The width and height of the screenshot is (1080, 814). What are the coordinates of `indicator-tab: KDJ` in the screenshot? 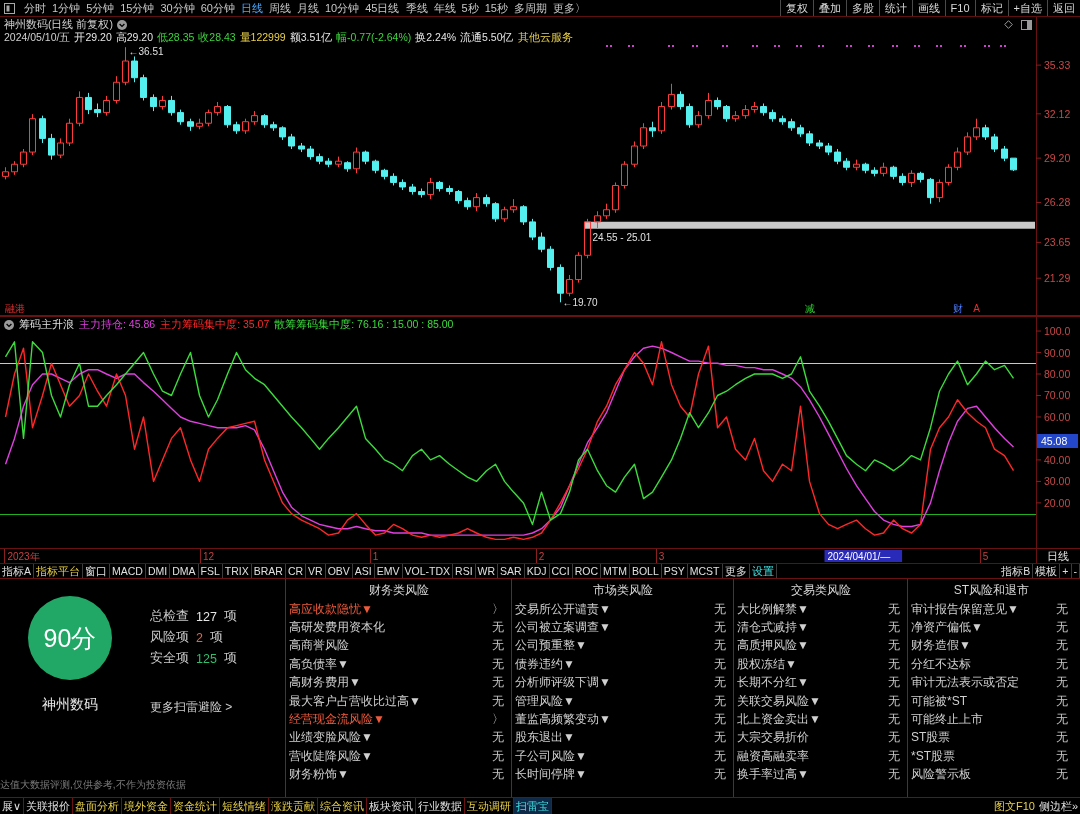 It's located at (537, 571).